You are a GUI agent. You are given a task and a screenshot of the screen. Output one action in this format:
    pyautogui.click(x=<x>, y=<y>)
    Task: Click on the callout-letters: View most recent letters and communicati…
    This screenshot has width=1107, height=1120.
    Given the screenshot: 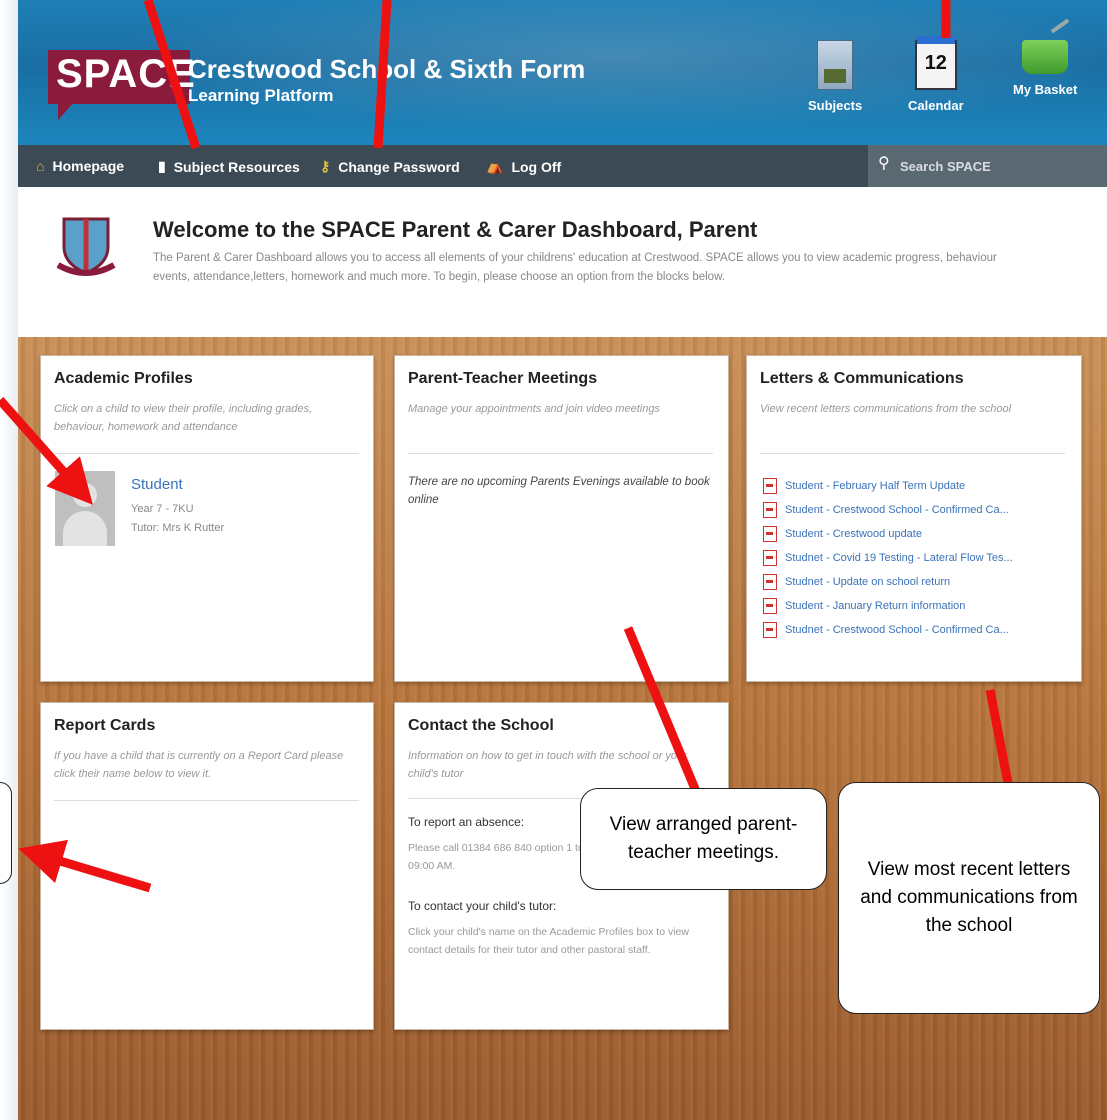 What is the action you would take?
    pyautogui.click(x=969, y=898)
    